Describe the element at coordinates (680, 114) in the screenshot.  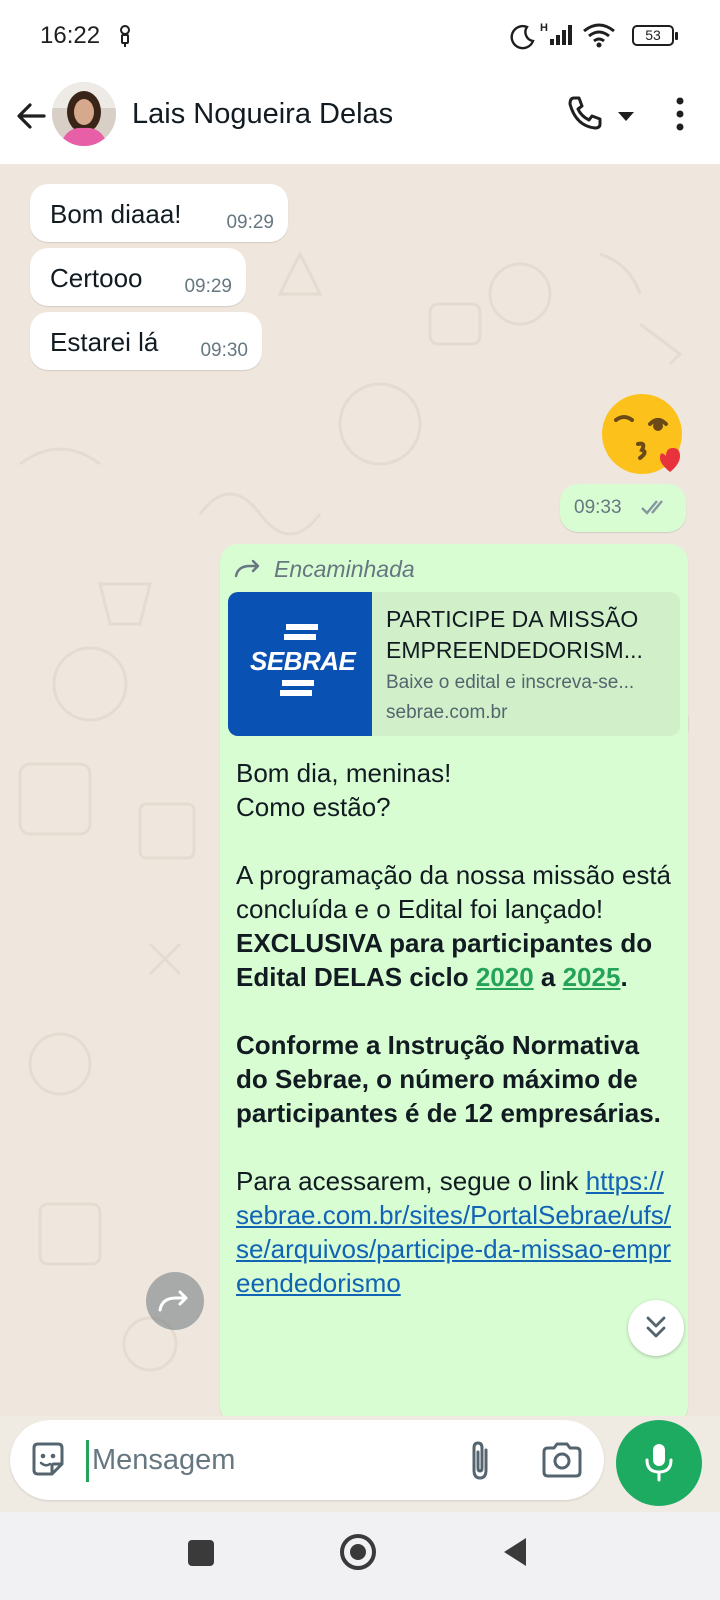
I see `more-options-icon` at that location.